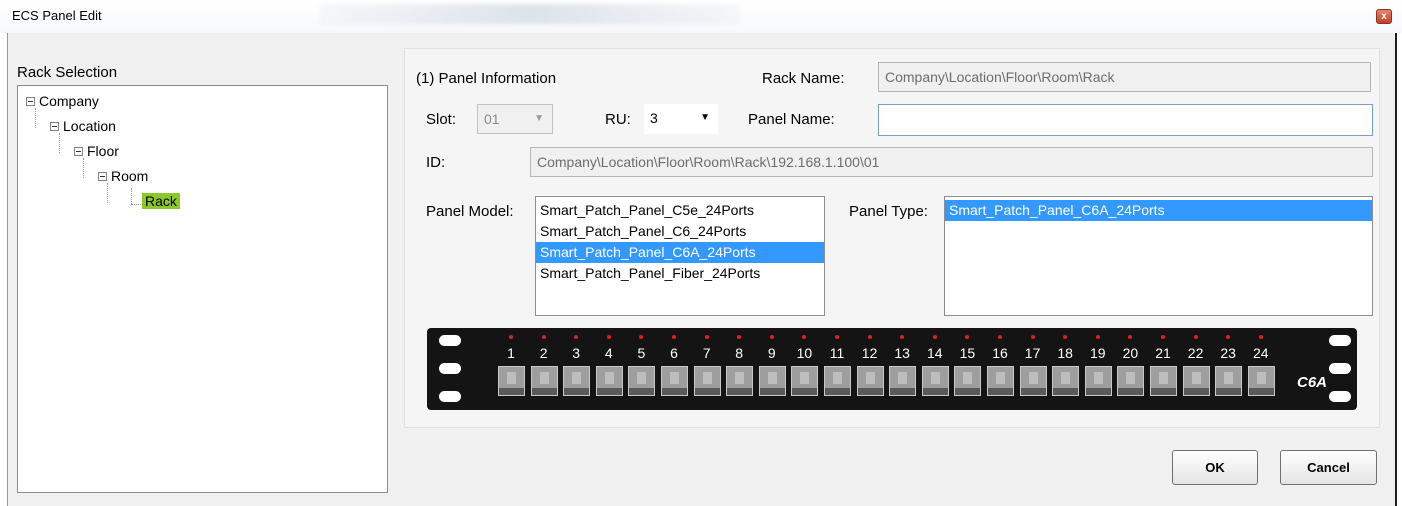  Describe the element at coordinates (576, 353) in the screenshot. I see `port-number: 3` at that location.